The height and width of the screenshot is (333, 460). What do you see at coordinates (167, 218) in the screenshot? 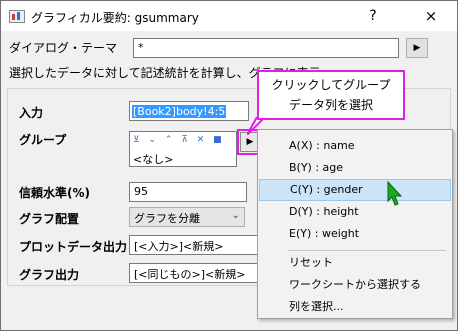
I see `layout-value: グラフを分離` at bounding box center [167, 218].